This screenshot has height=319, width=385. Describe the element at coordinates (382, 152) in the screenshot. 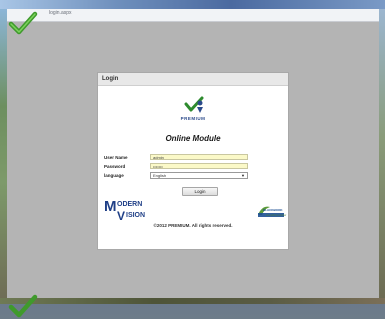

I see `background-photo-right` at that location.